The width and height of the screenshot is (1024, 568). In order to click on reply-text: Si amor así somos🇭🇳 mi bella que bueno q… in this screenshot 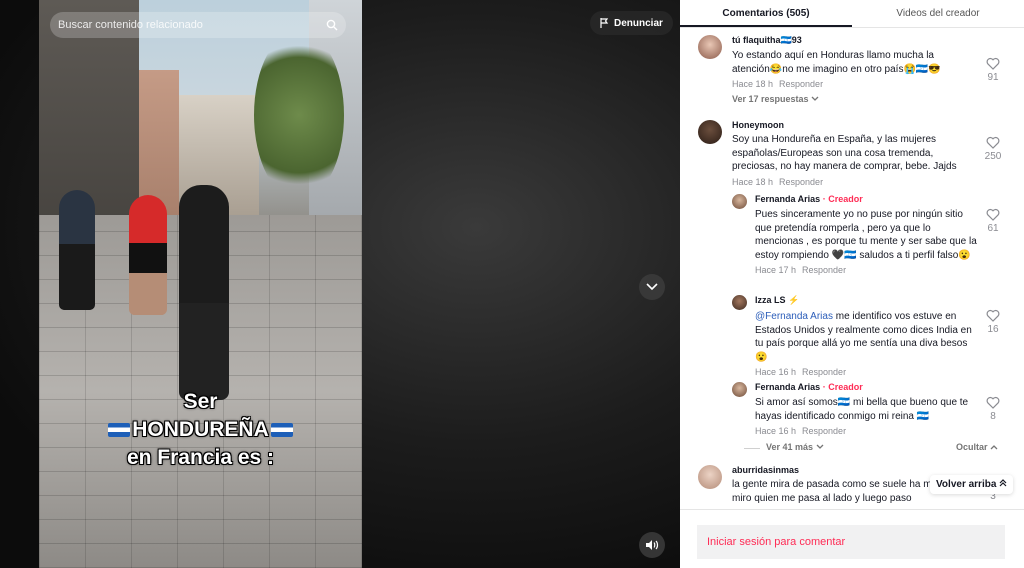, I will do `click(862, 409)`.